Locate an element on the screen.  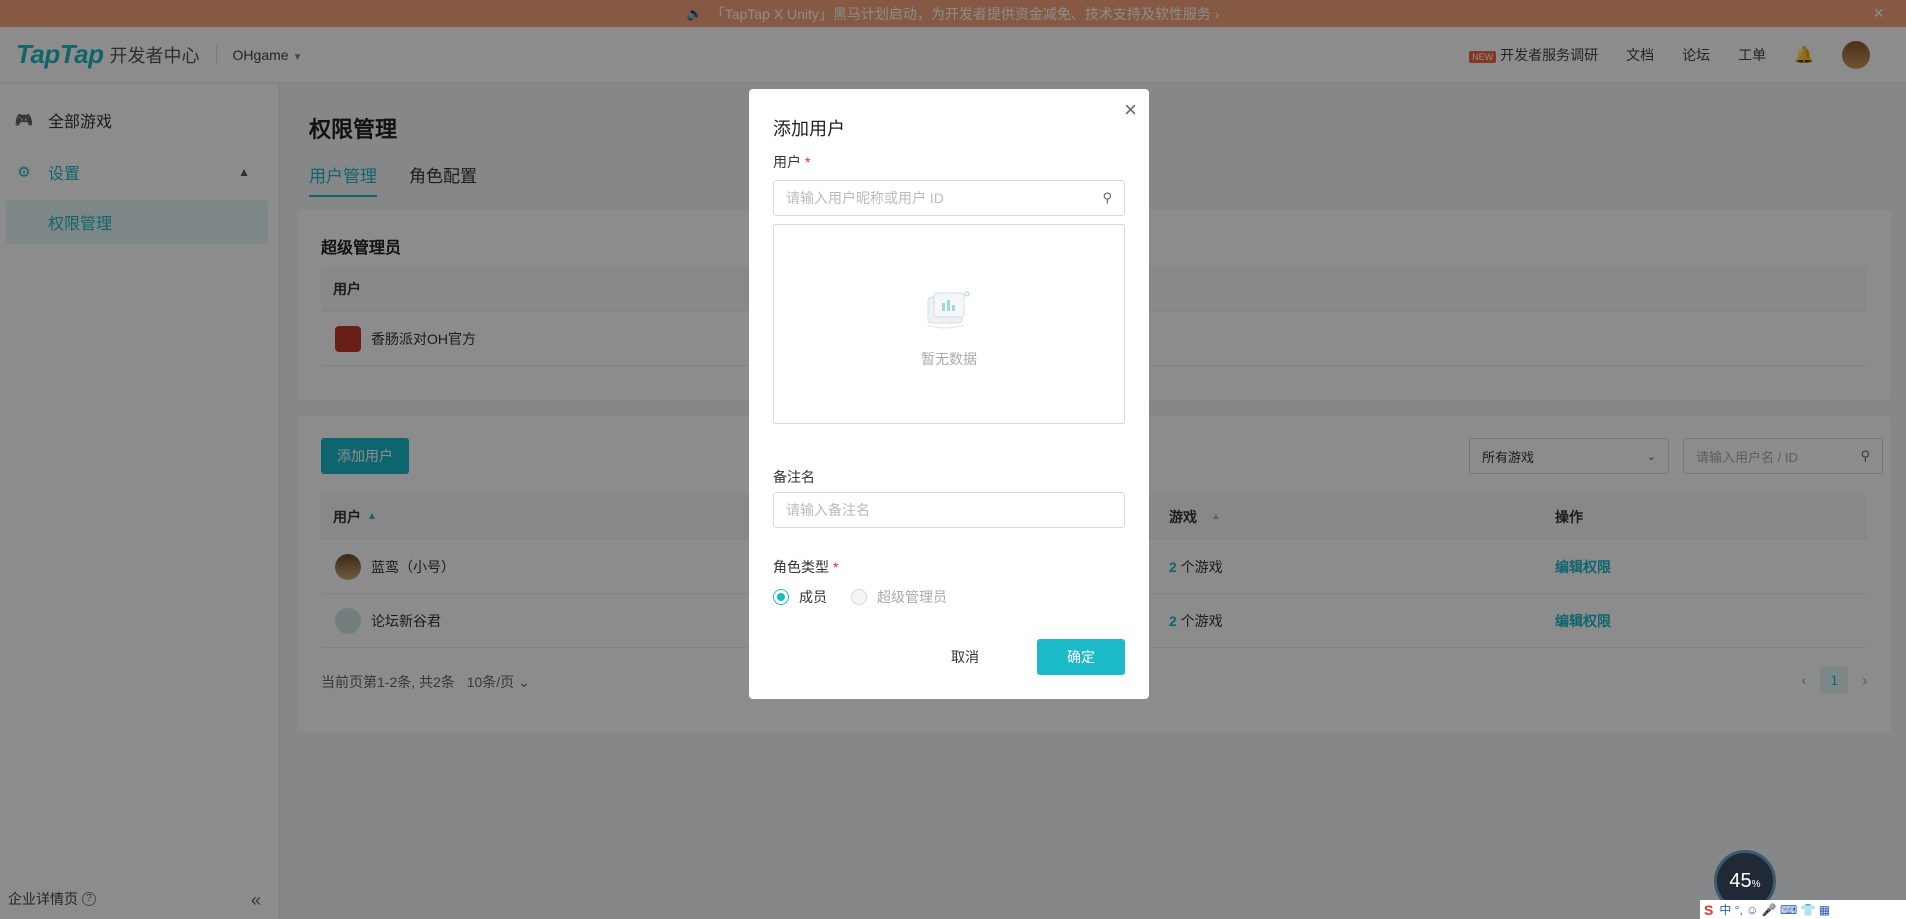
close-icon: × is located at coordinates (1130, 110).